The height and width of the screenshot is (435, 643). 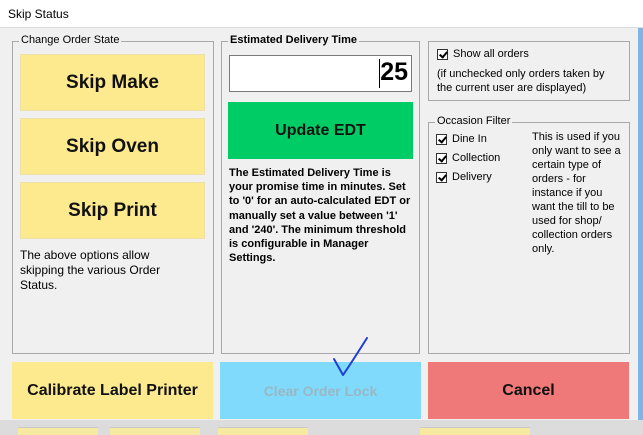 What do you see at coordinates (321, 14) in the screenshot?
I see `title-bar: Skip Status` at bounding box center [321, 14].